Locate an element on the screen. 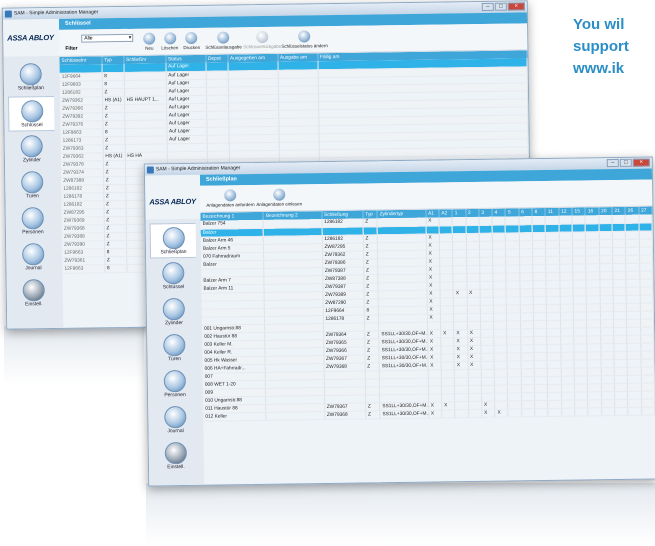 The width and height of the screenshot is (655, 546). sidebar-item-zylinder: Zylinder is located at coordinates (174, 313).